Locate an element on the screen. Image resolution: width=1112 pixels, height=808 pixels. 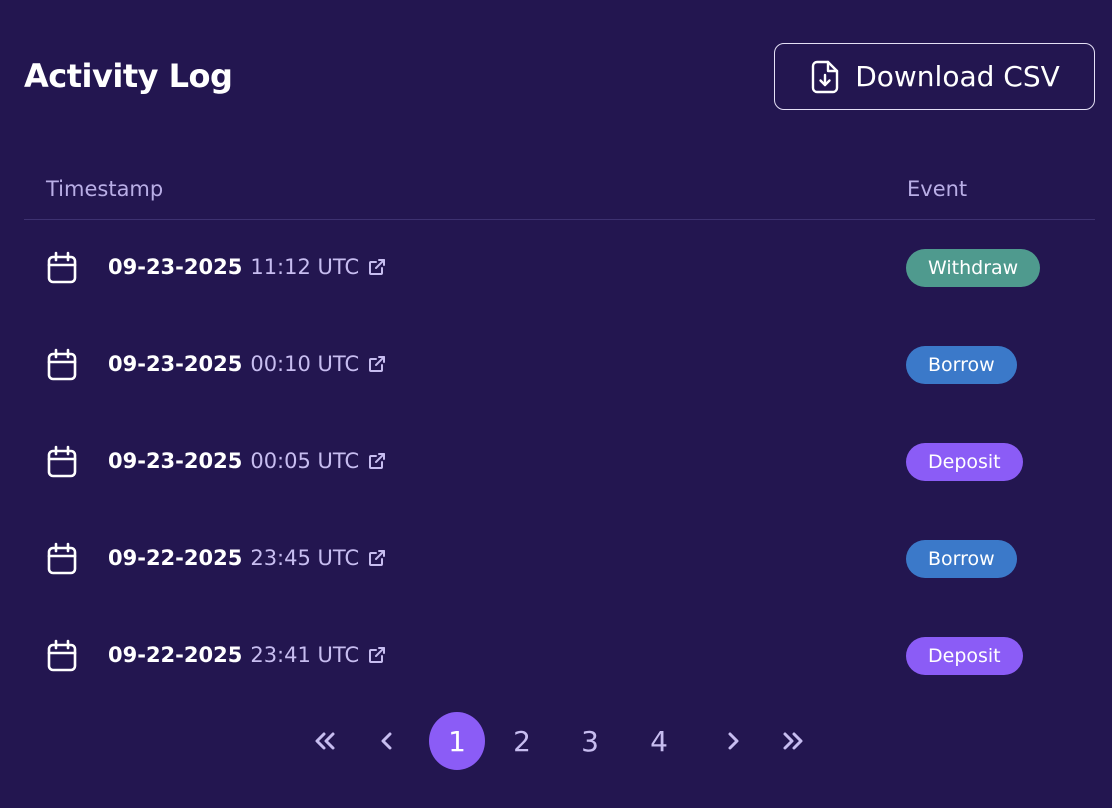
page-1-button: 1 is located at coordinates (457, 741).